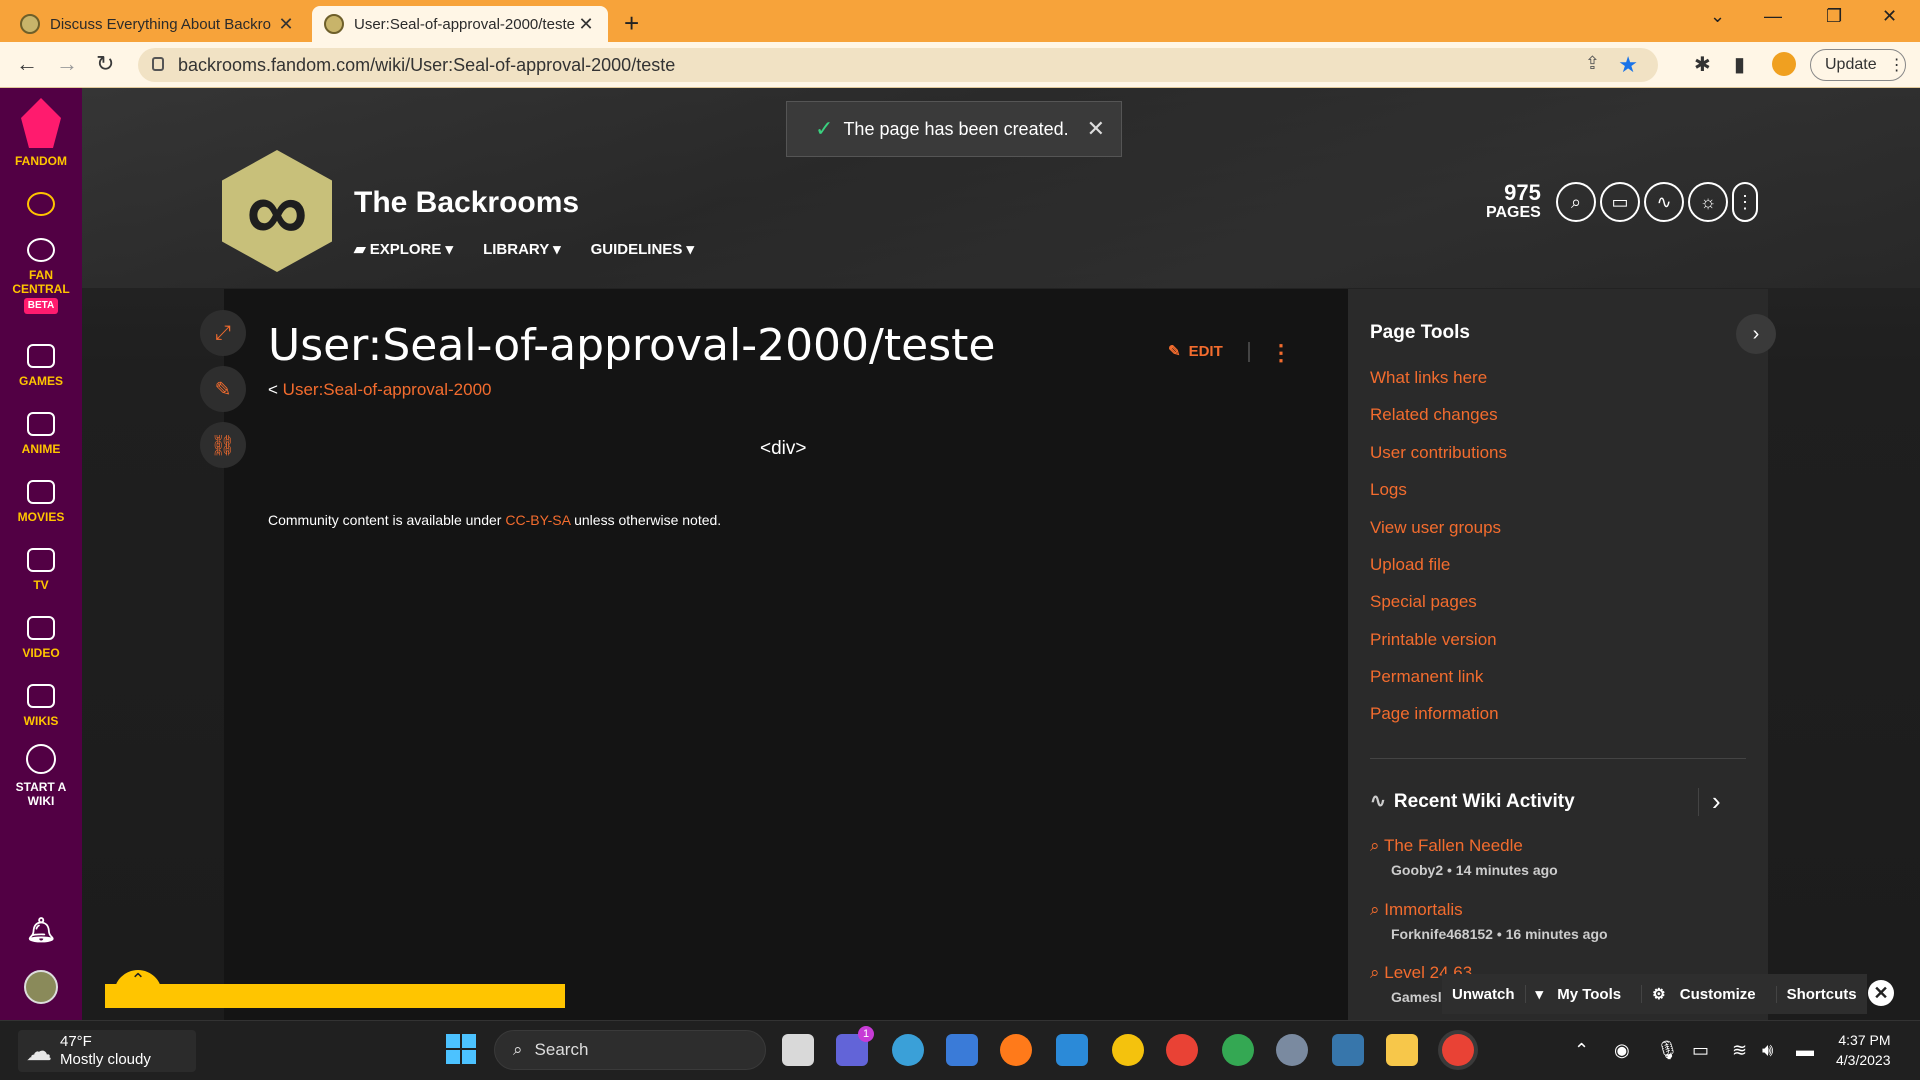 The height and width of the screenshot is (1080, 1920). I want to click on chevron-up-icon: ⌃, so click(1581, 1050).